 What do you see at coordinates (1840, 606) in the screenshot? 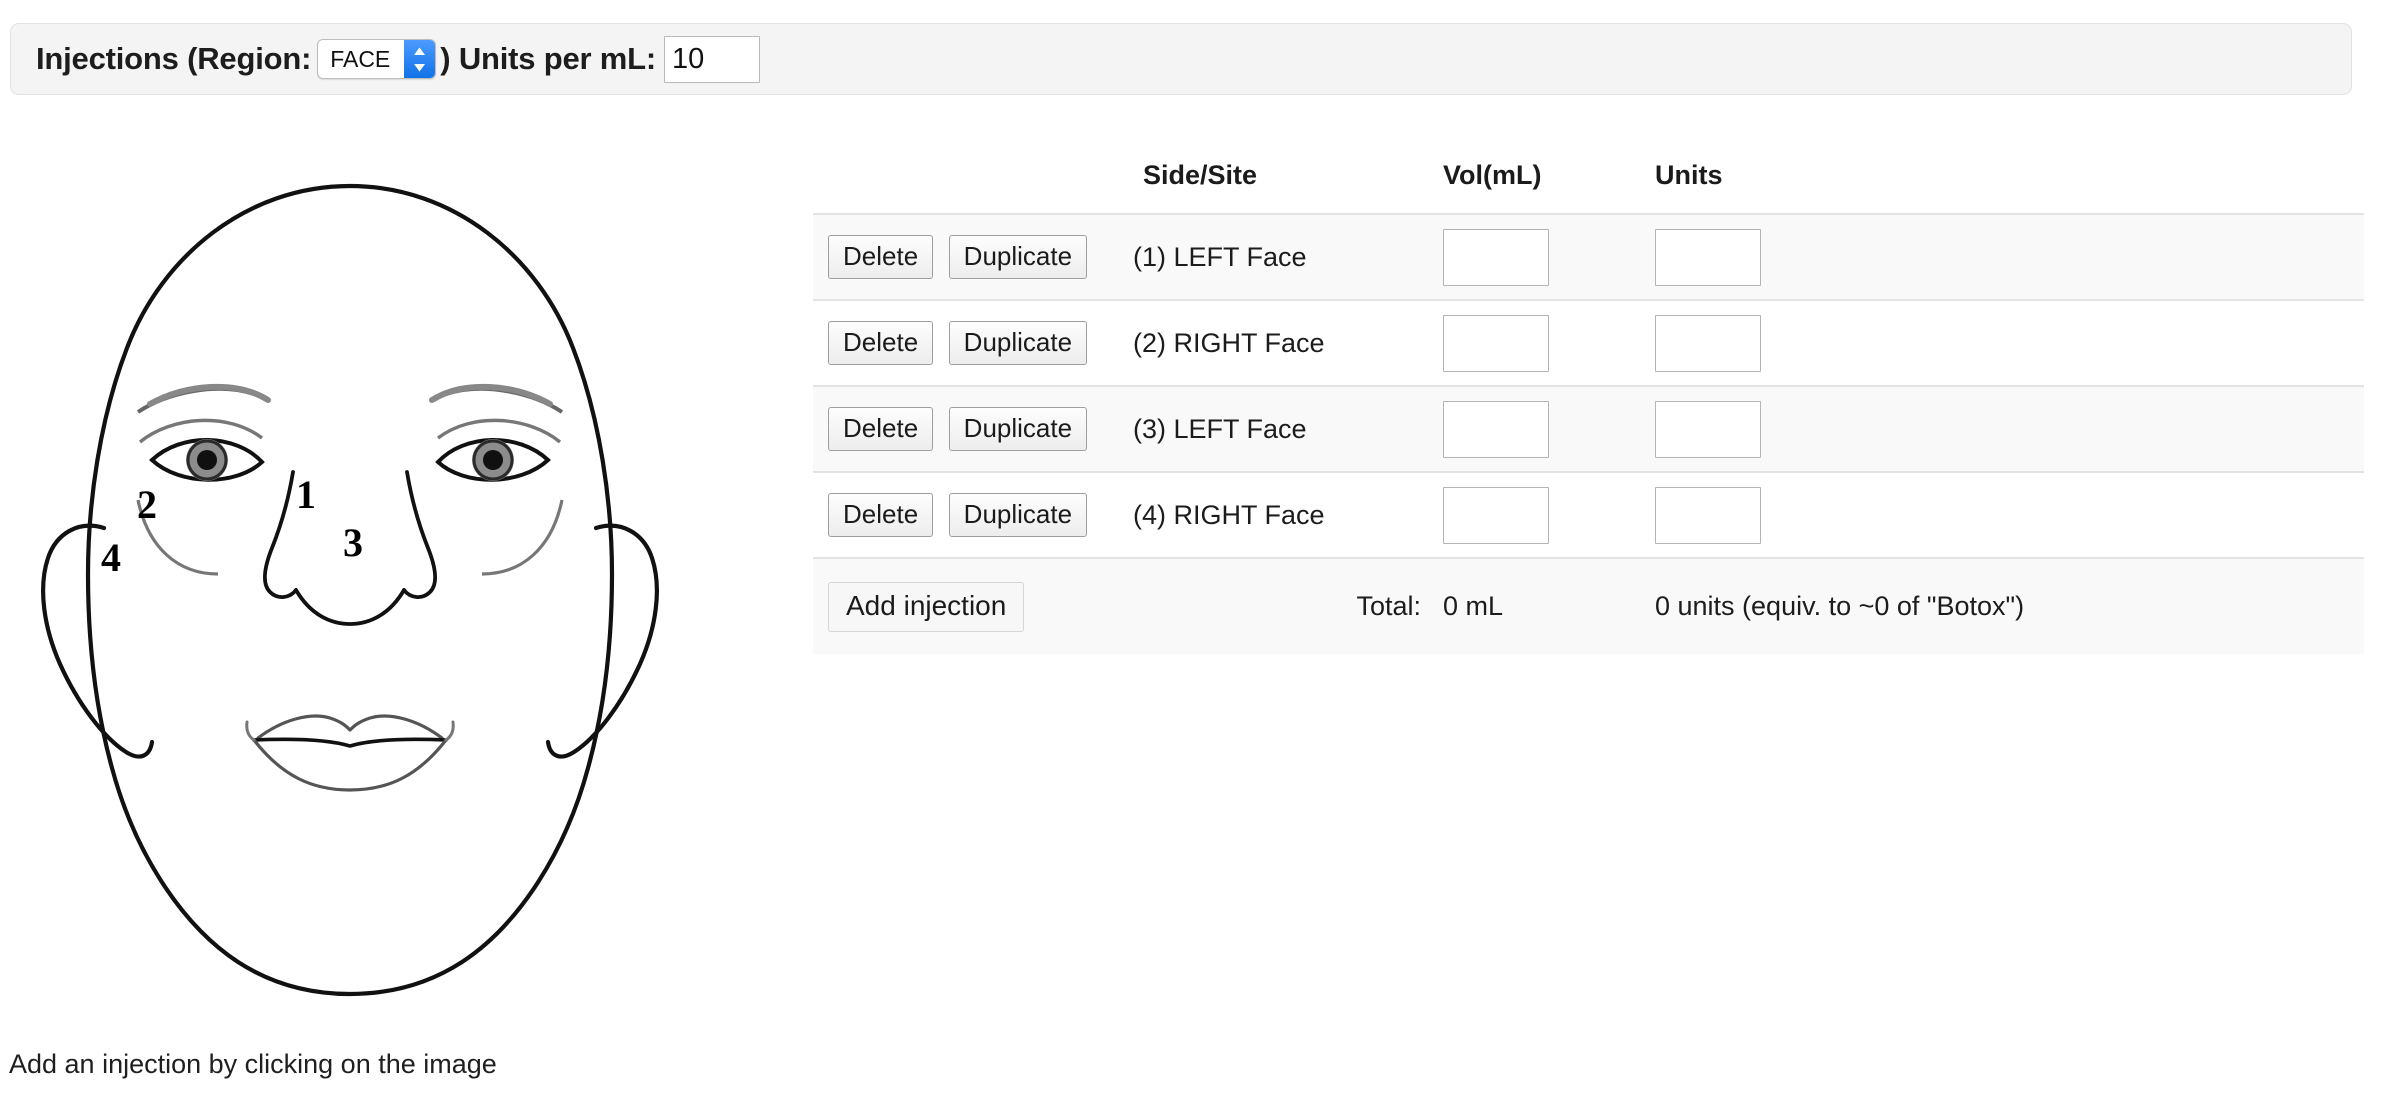
I see `total-units-value: 0 units (equiv. to ~0 of "Botox")` at bounding box center [1840, 606].